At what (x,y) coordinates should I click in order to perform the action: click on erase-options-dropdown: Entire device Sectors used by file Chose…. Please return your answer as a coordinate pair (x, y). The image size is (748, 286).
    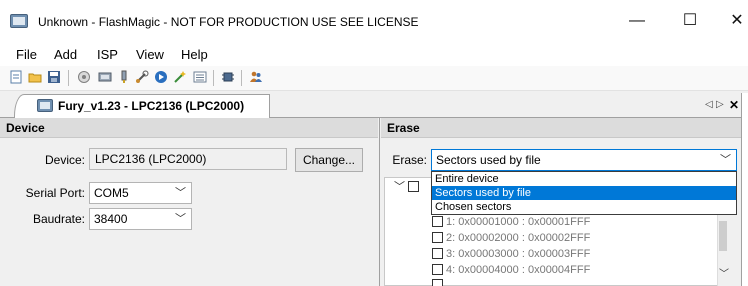
    Looking at the image, I should click on (584, 193).